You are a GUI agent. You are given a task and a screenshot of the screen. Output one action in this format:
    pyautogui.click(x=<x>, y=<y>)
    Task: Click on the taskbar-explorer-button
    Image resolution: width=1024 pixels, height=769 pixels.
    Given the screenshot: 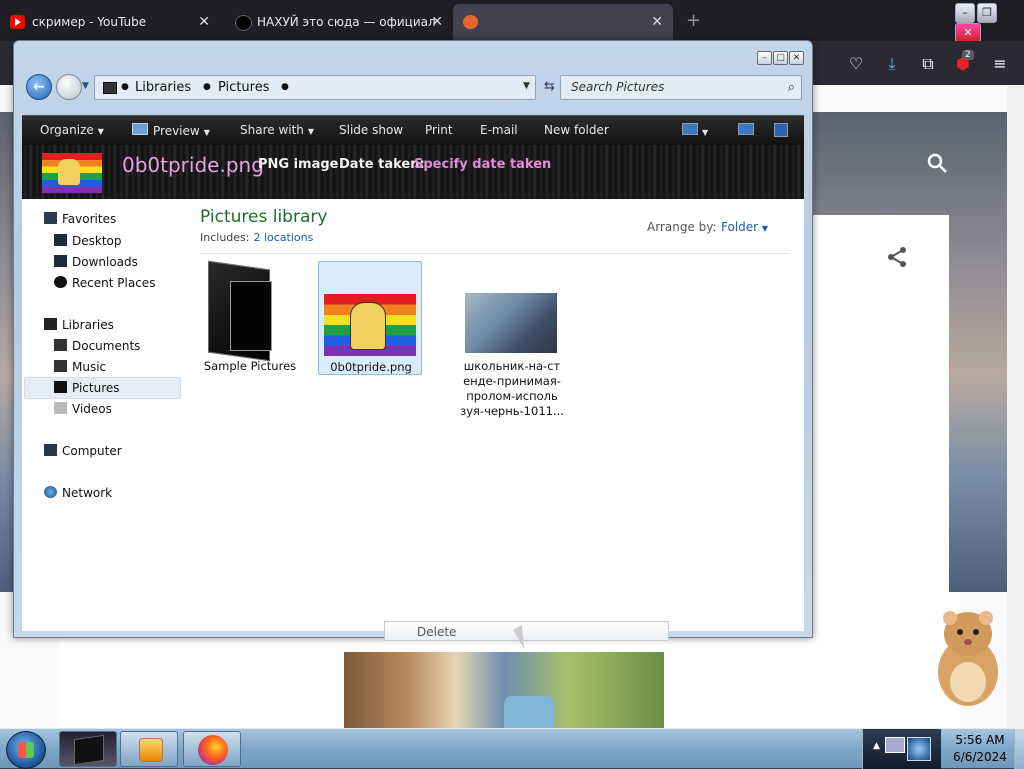 What is the action you would take?
    pyautogui.click(x=88, y=749)
    